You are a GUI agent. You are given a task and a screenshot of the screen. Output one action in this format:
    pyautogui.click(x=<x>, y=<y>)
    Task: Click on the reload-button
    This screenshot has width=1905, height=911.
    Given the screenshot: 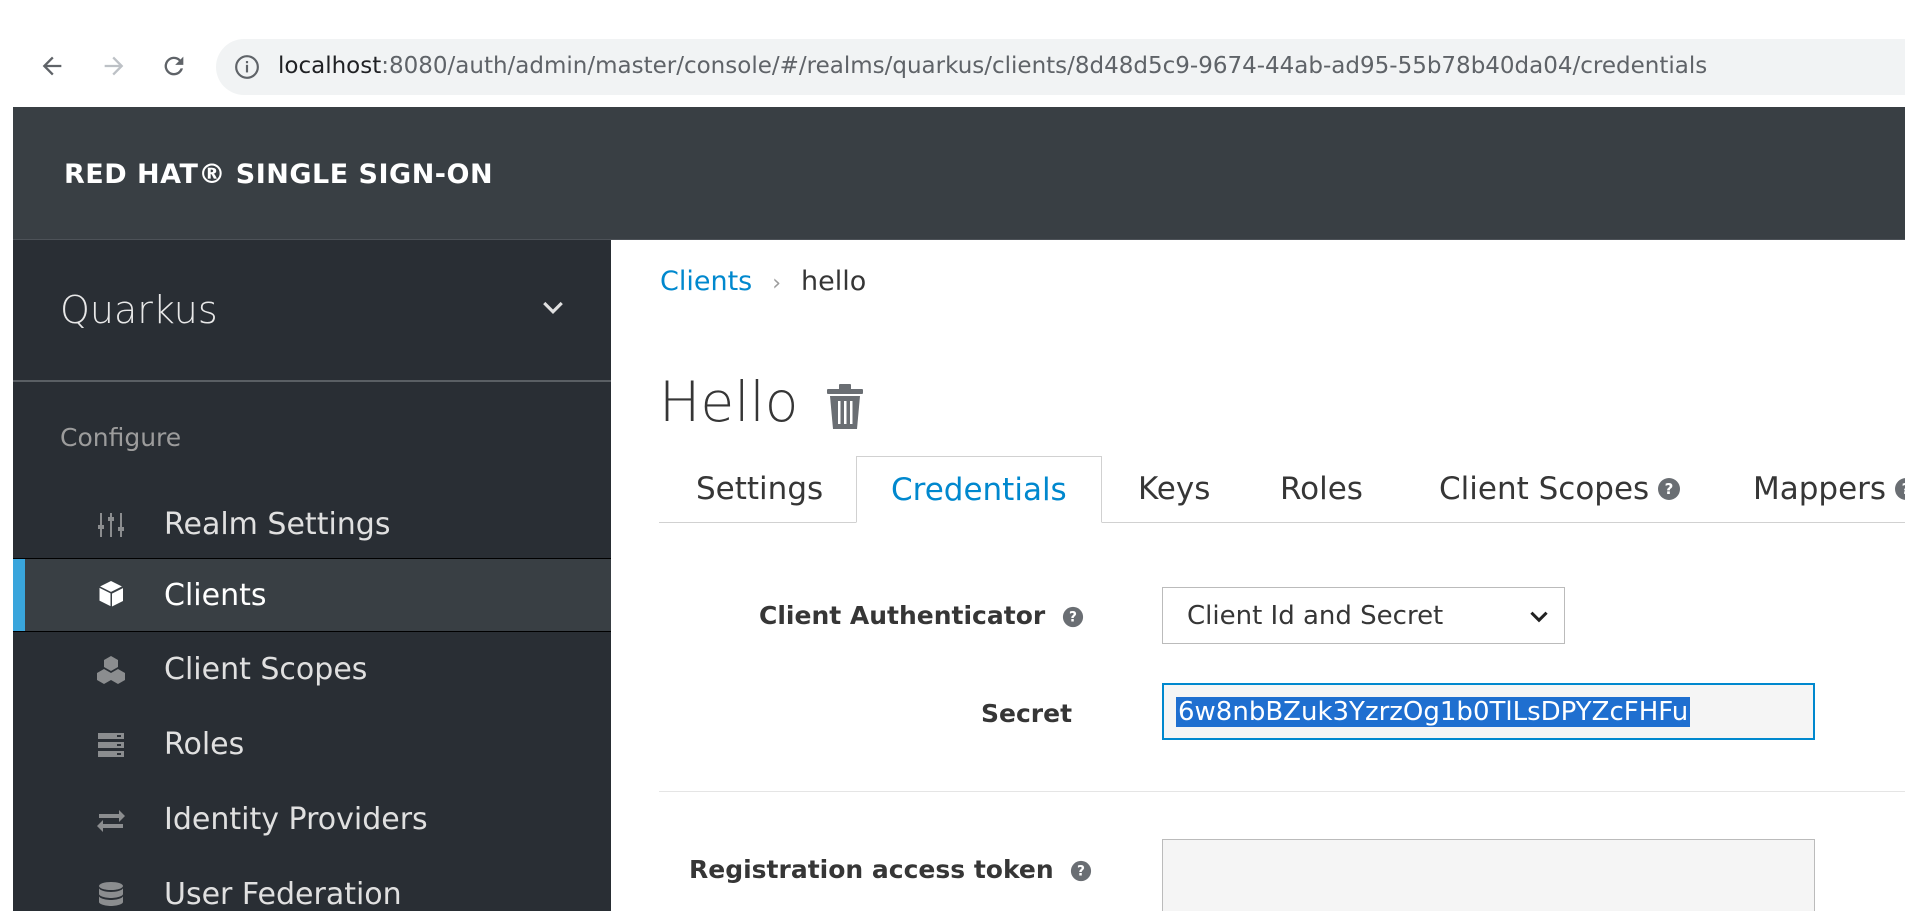 What is the action you would take?
    pyautogui.click(x=174, y=66)
    